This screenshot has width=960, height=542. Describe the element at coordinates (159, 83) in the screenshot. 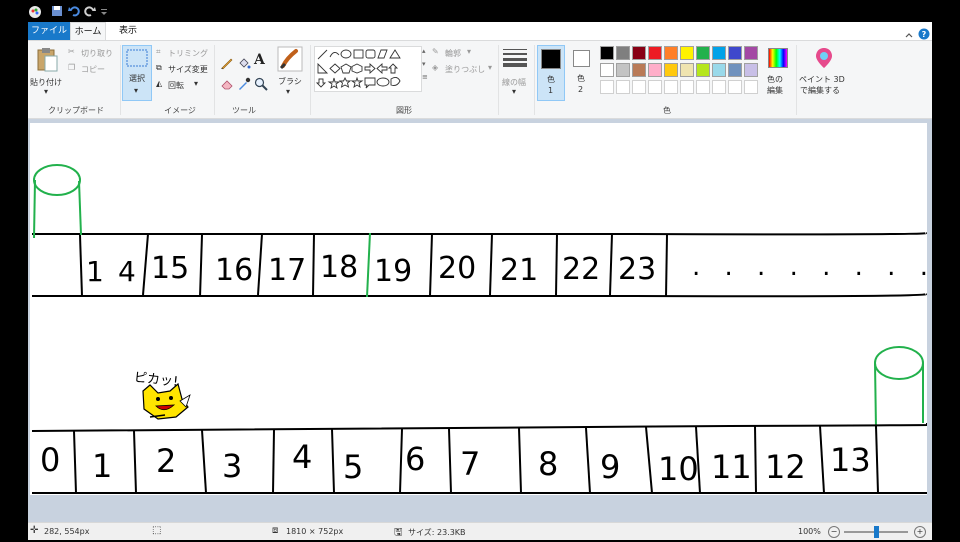

I see `rotate-icon: ◭` at that location.